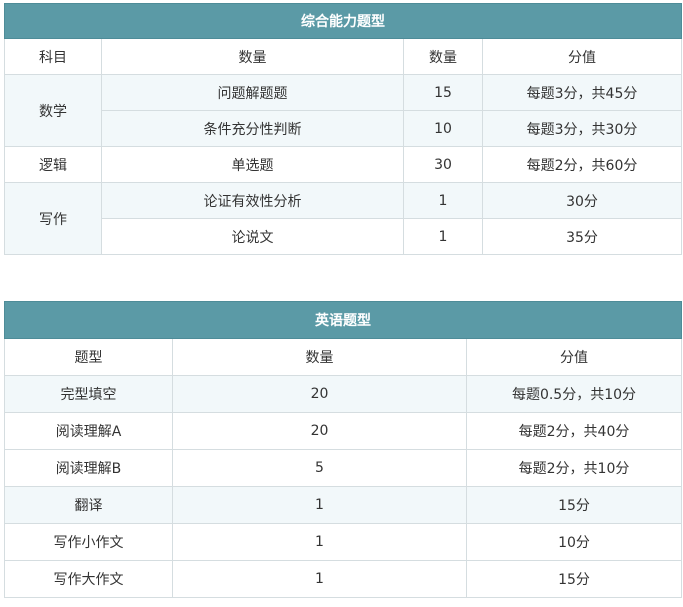  What do you see at coordinates (343, 320) in the screenshot?
I see `table2-title: 英语题型` at bounding box center [343, 320].